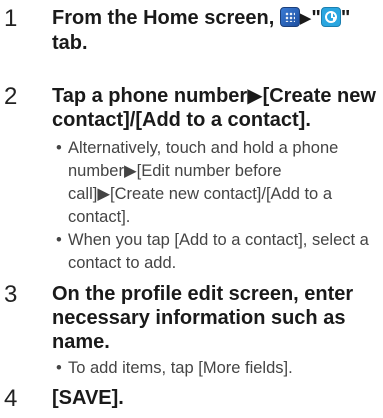 Image resolution: width=383 pixels, height=418 pixels. Describe the element at coordinates (305, 18) in the screenshot. I see `arrow-icon: ▶` at that location.